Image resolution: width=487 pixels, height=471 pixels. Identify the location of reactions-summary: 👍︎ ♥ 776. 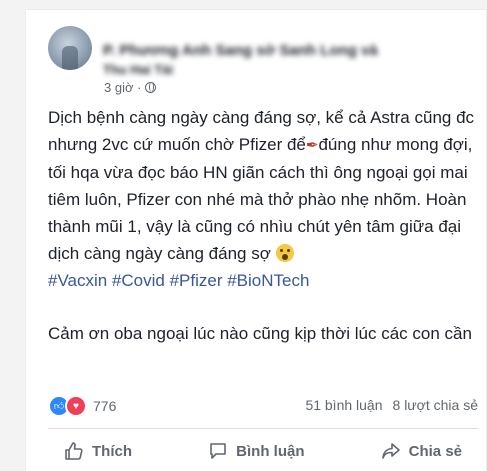
(82, 406).